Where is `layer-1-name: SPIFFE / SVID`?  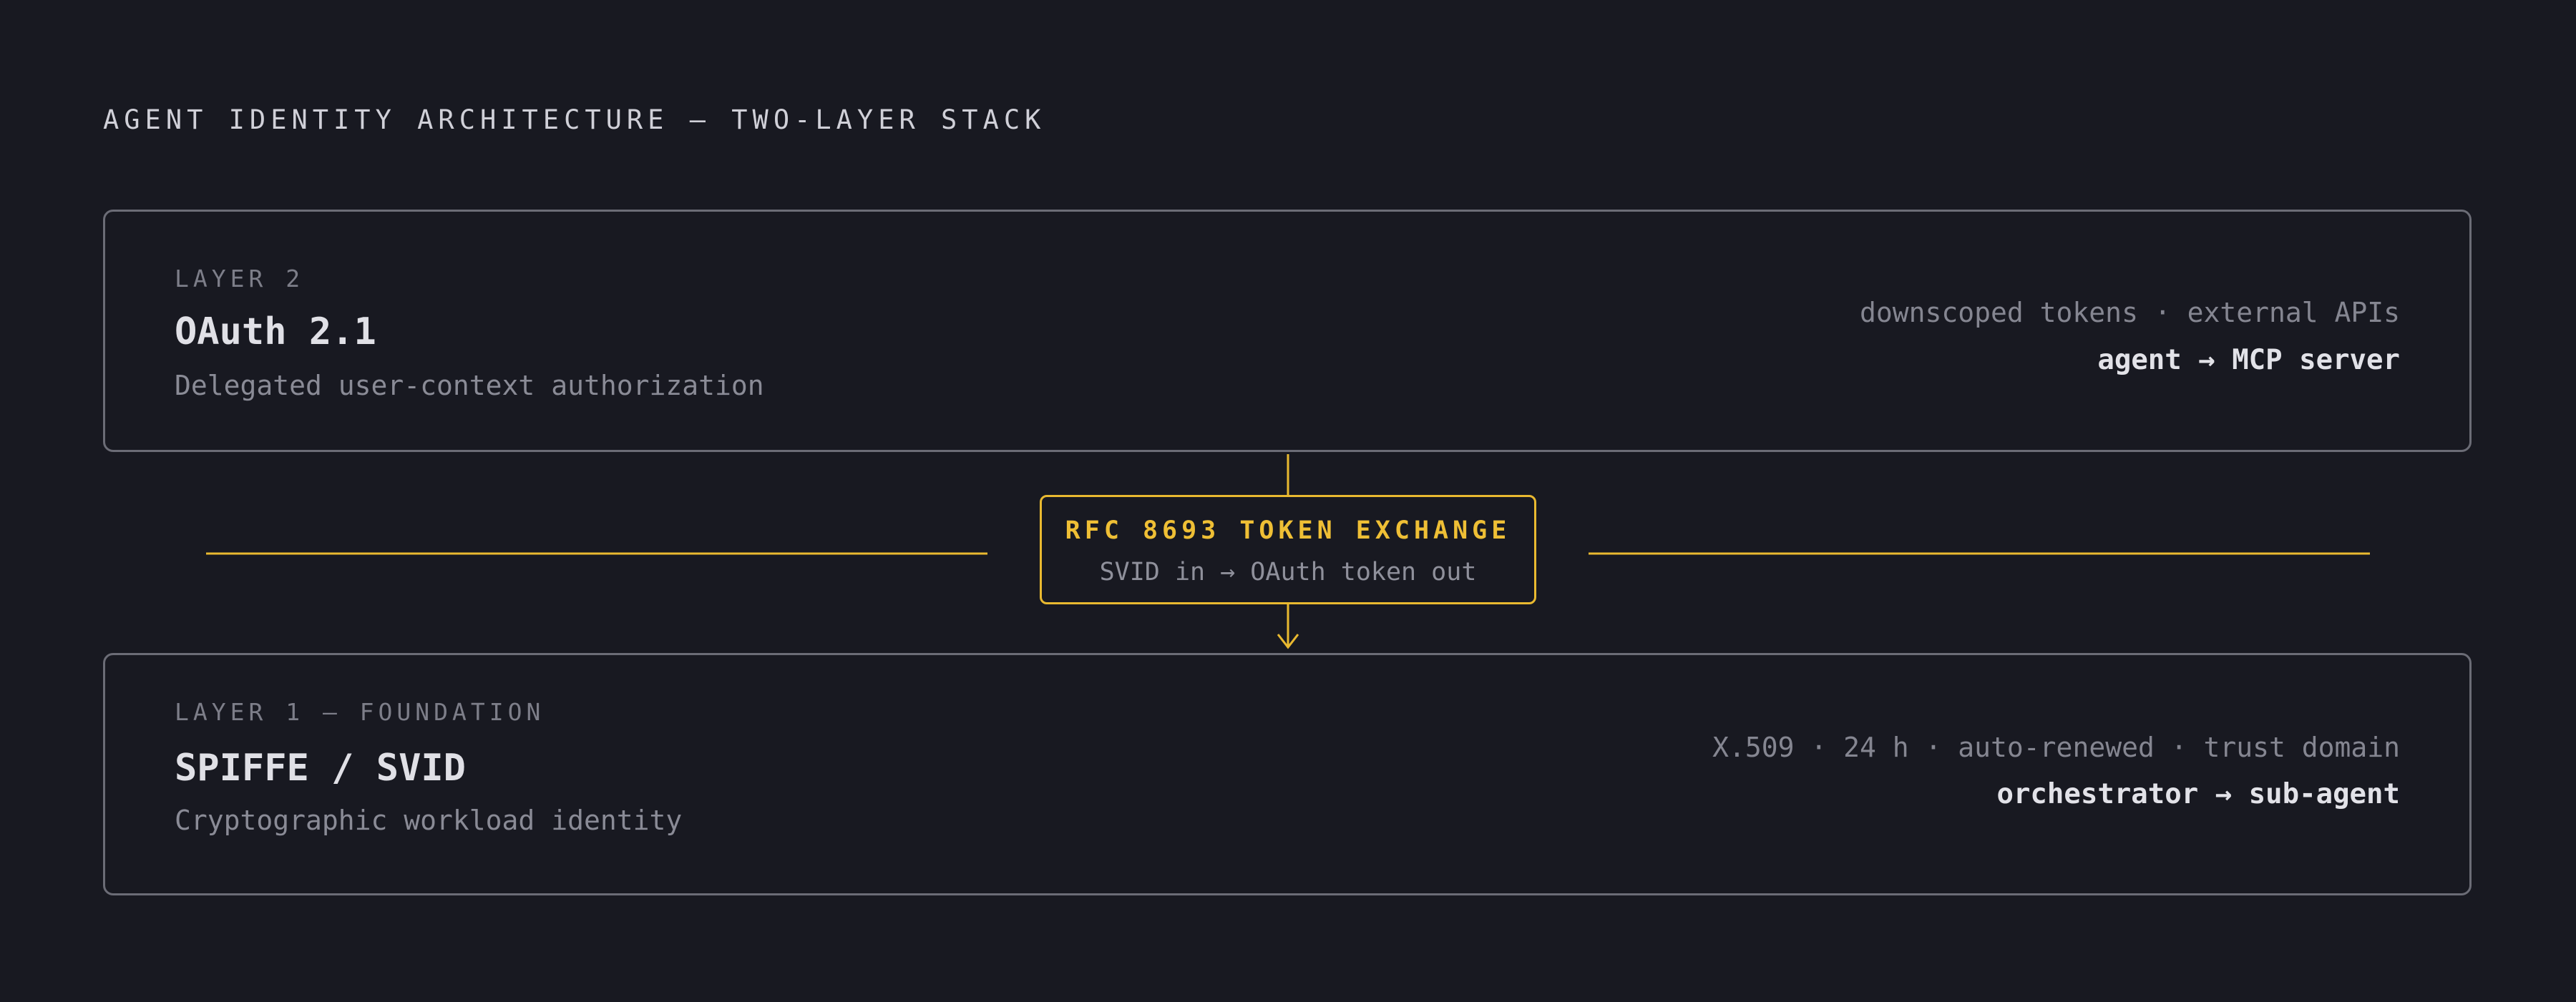
layer-1-name: SPIFFE / SVID is located at coordinates (320, 768).